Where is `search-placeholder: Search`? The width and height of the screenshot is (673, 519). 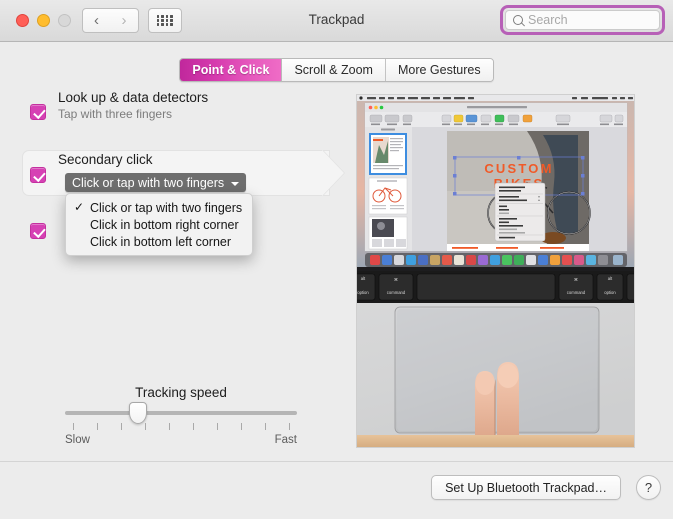
search-placeholder: Search is located at coordinates (548, 20).